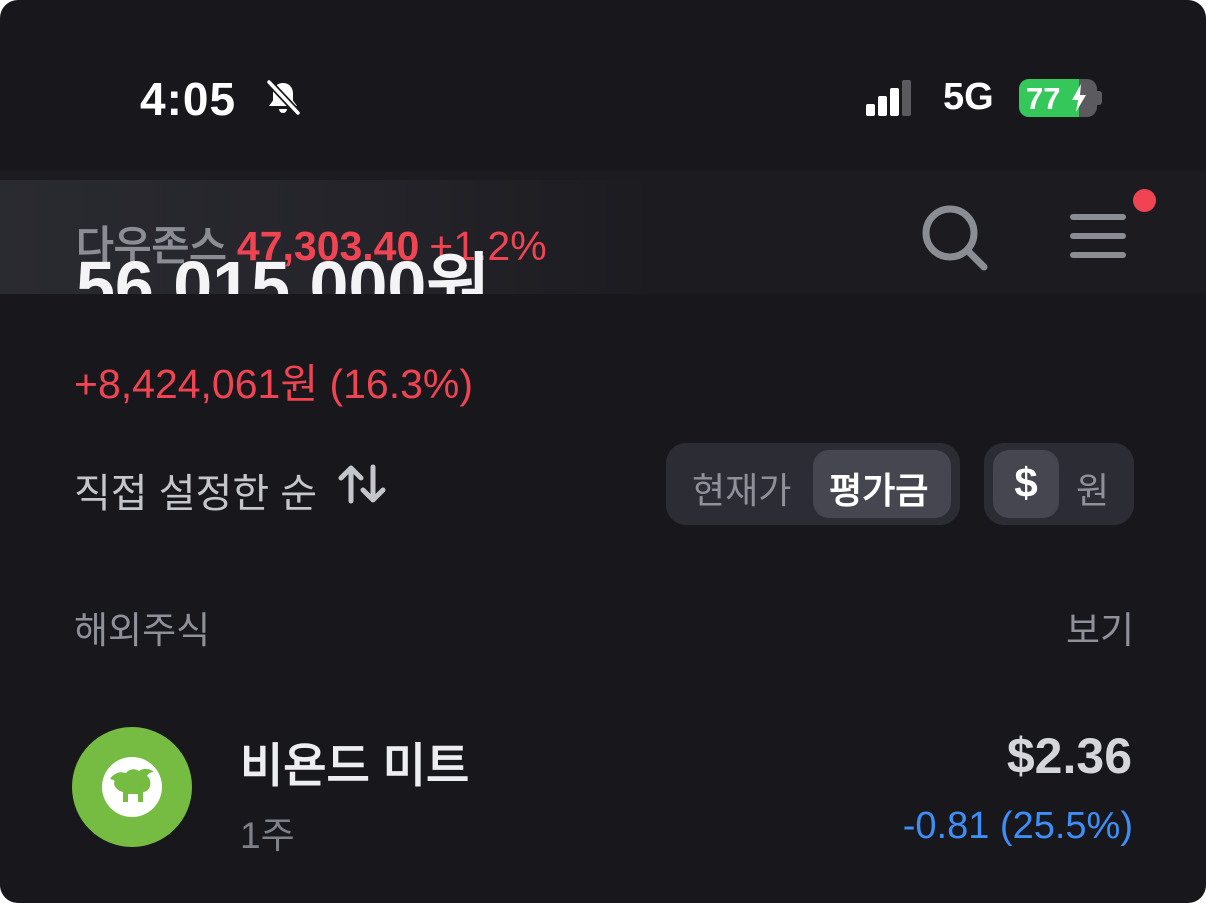  What do you see at coordinates (1017, 826) in the screenshot?
I see `stock-change: -0.81 (25.5%)` at bounding box center [1017, 826].